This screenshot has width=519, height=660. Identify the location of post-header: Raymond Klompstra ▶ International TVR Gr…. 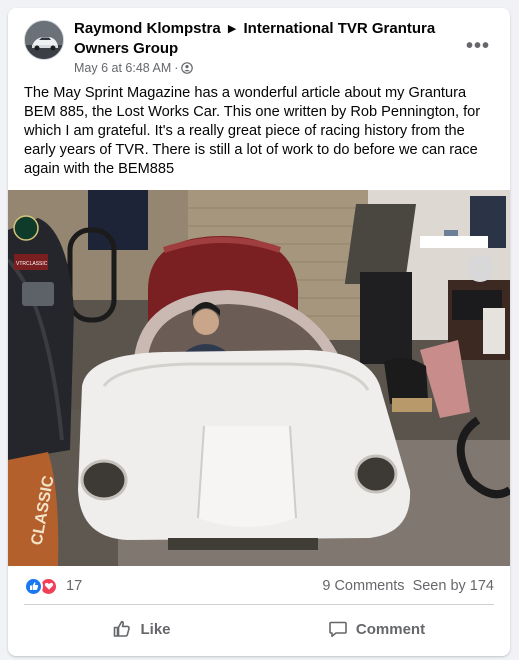
(259, 47).